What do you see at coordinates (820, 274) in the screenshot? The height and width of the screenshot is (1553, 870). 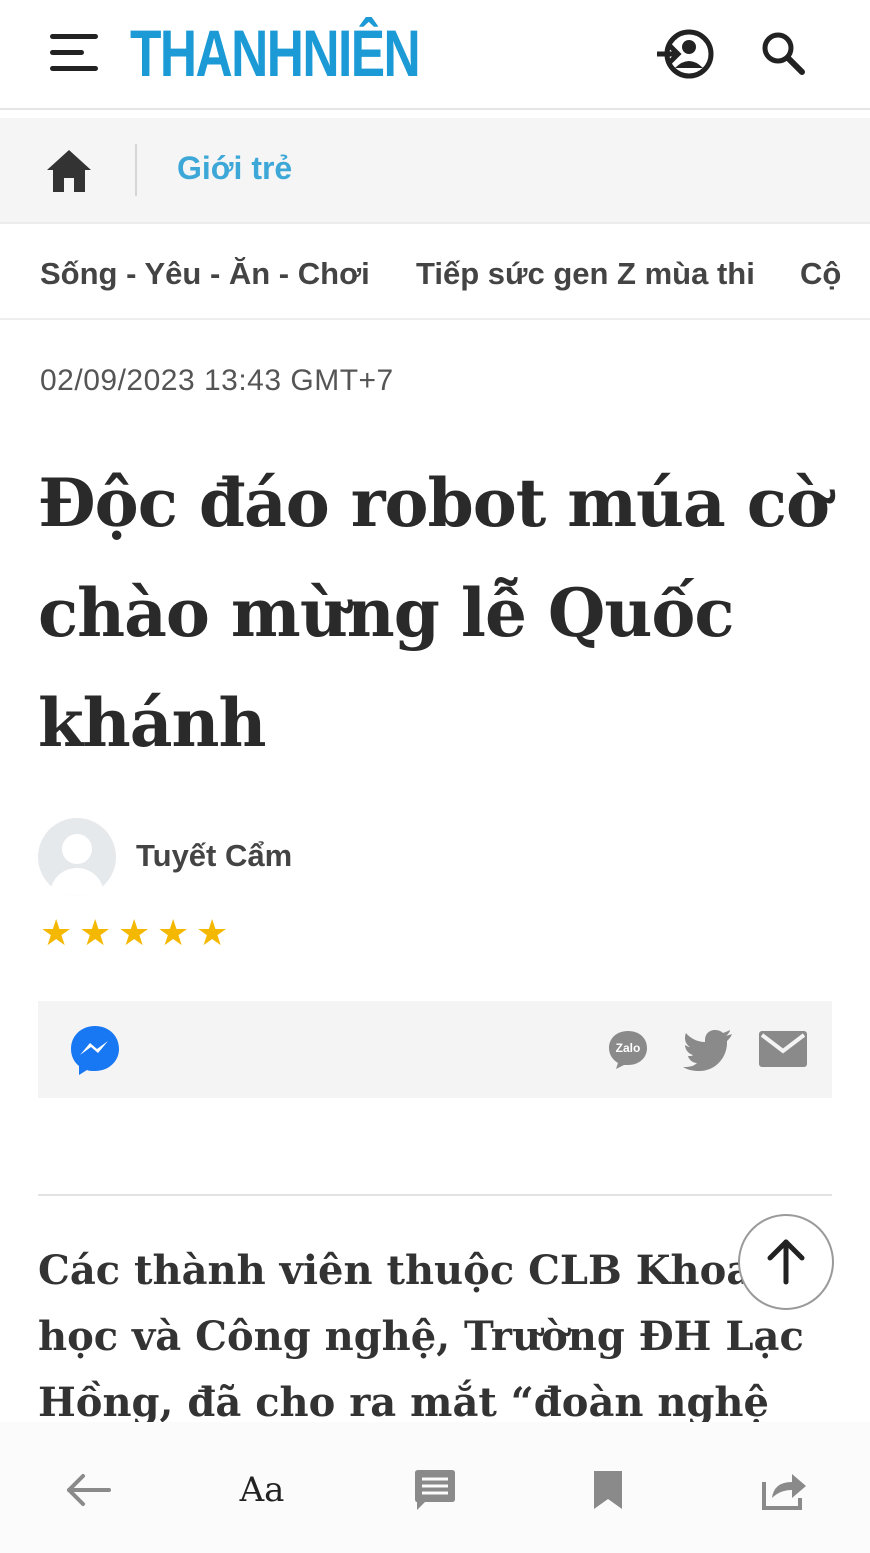 I see `subnav-item-truncated: Cộ` at bounding box center [820, 274].